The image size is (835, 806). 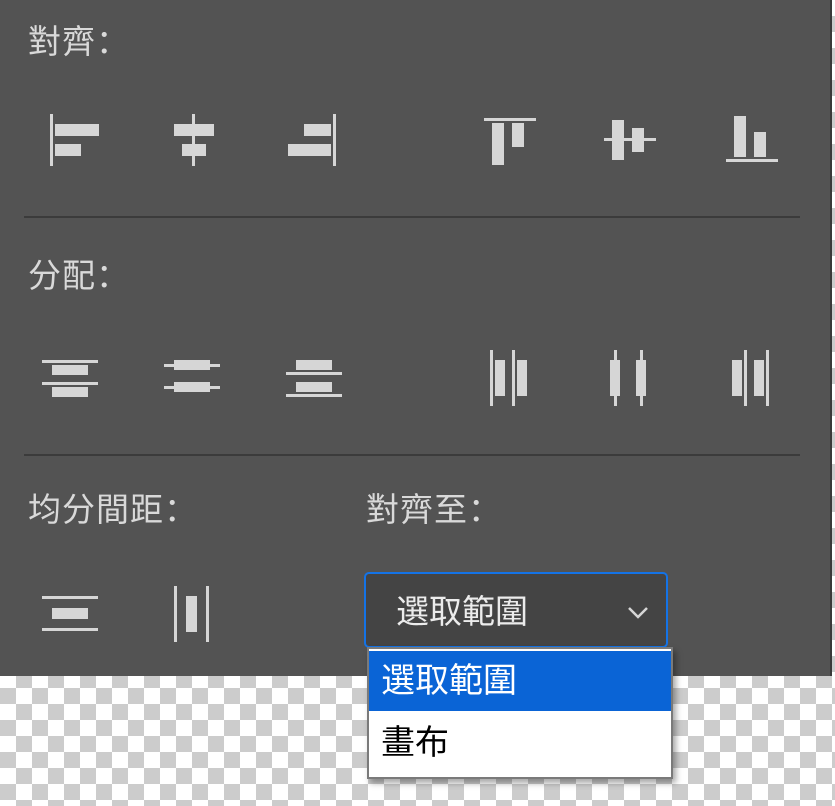 What do you see at coordinates (510, 140) in the screenshot?
I see `align-top-edges-icon` at bounding box center [510, 140].